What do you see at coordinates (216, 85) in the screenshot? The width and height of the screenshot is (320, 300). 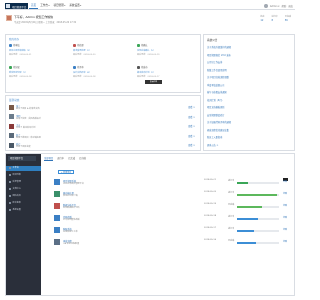 I see `announcement-item: 季度考核结果公示` at bounding box center [216, 85].